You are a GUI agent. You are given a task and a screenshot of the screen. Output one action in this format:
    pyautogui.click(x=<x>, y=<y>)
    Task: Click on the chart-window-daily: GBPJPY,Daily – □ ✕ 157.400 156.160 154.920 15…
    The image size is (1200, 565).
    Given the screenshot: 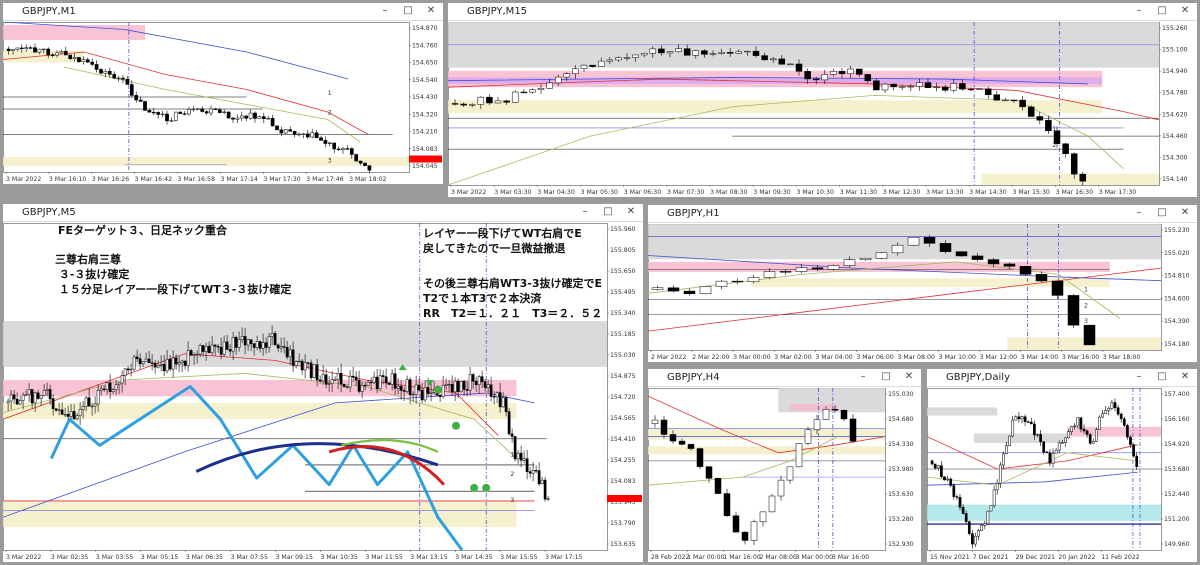 What is the action you would take?
    pyautogui.click(x=1062, y=465)
    